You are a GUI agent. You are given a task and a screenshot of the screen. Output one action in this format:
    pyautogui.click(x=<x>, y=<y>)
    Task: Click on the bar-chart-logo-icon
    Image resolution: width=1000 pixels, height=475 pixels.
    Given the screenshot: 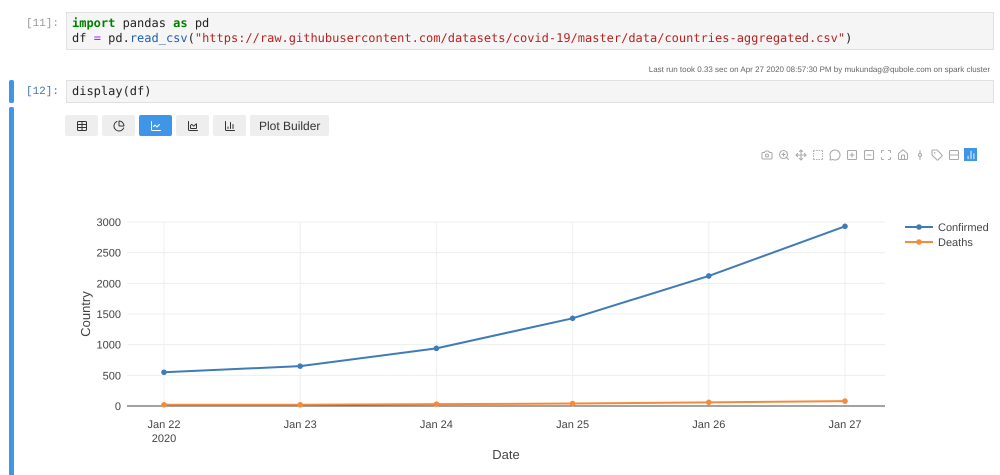 What is the action you would take?
    pyautogui.click(x=970, y=154)
    